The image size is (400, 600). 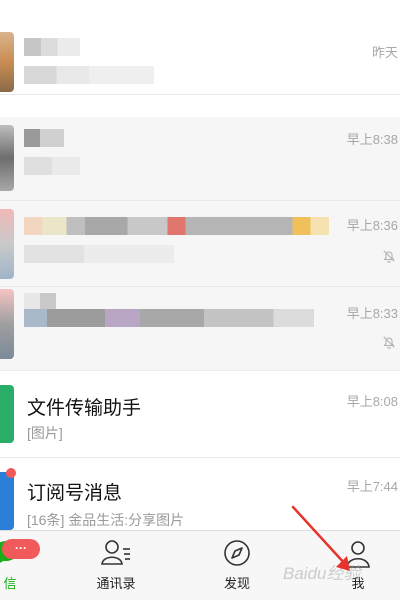 I want to click on chat-time: 早上7:44, so click(x=372, y=486).